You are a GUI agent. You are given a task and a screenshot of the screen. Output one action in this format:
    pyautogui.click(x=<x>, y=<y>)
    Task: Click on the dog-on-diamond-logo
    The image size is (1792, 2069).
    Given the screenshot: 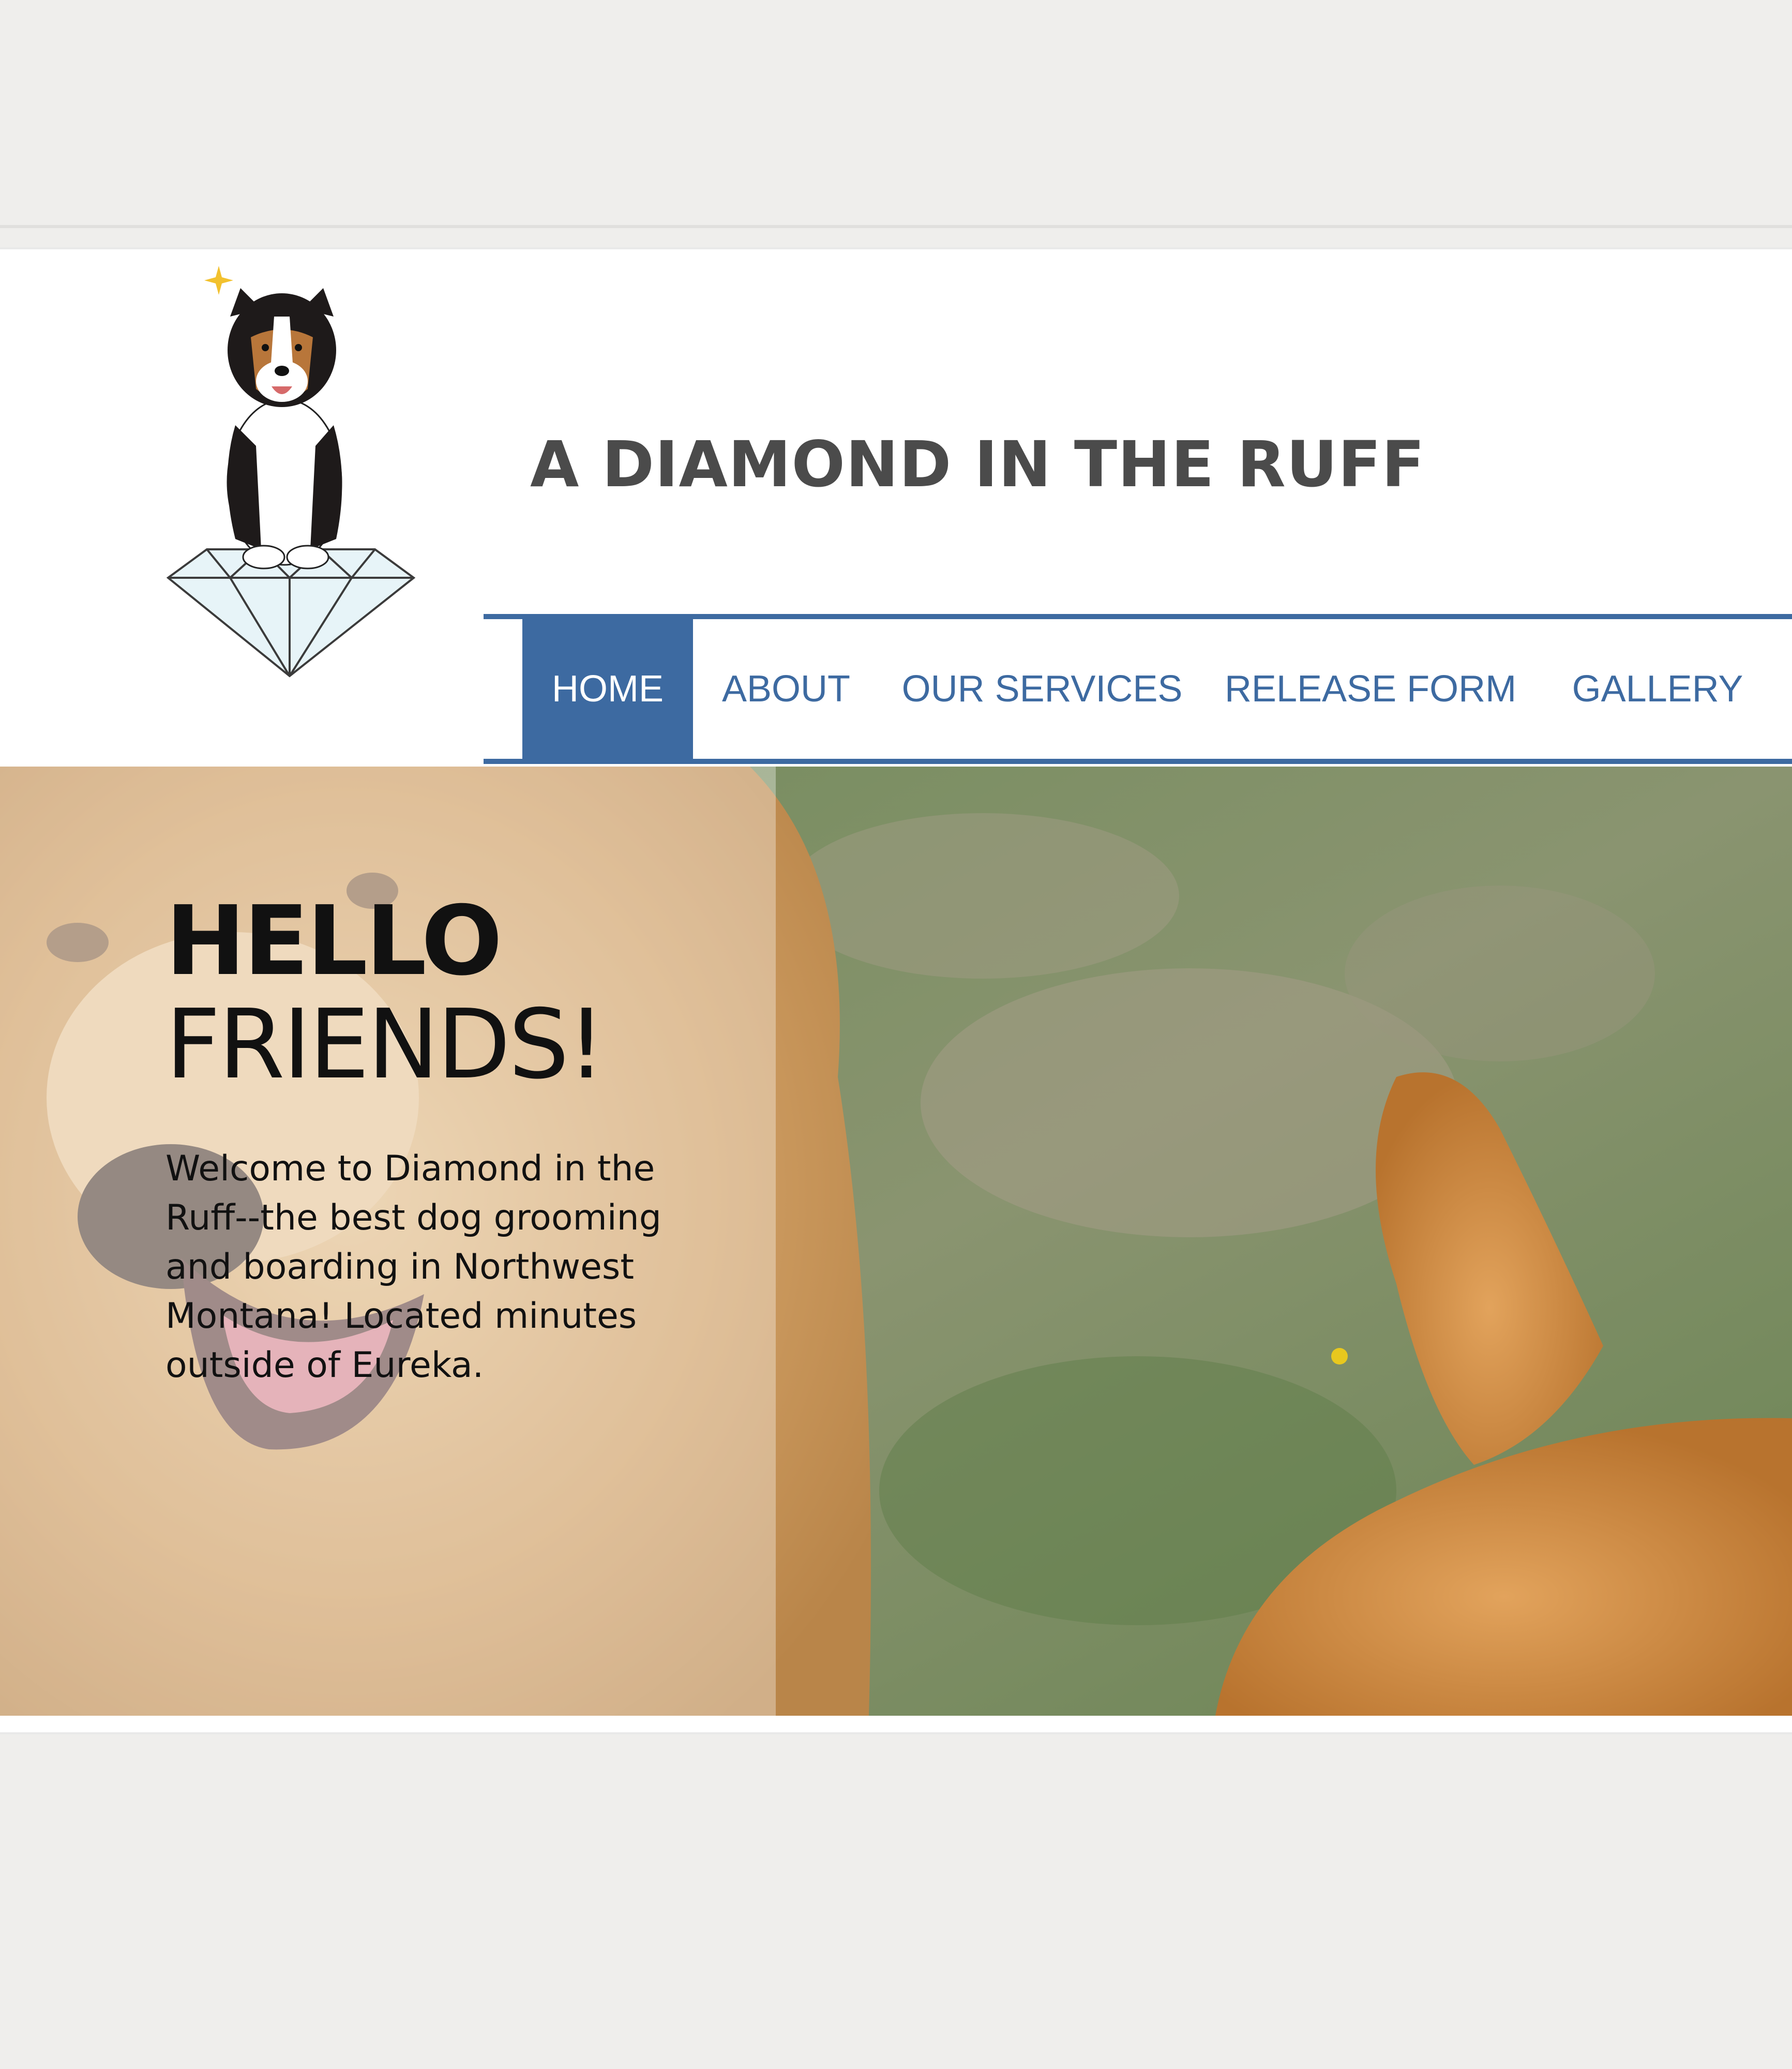 What is the action you would take?
    pyautogui.click(x=292, y=479)
    